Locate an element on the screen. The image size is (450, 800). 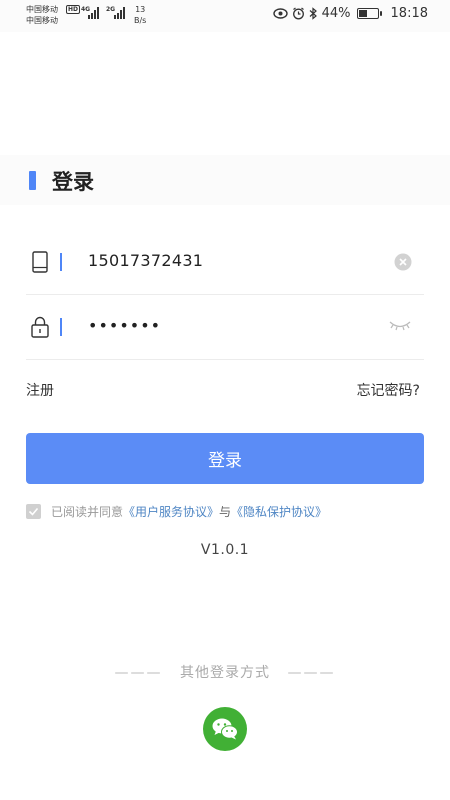
forgot-password-link: 忘记密码? is located at coordinates (388, 390).